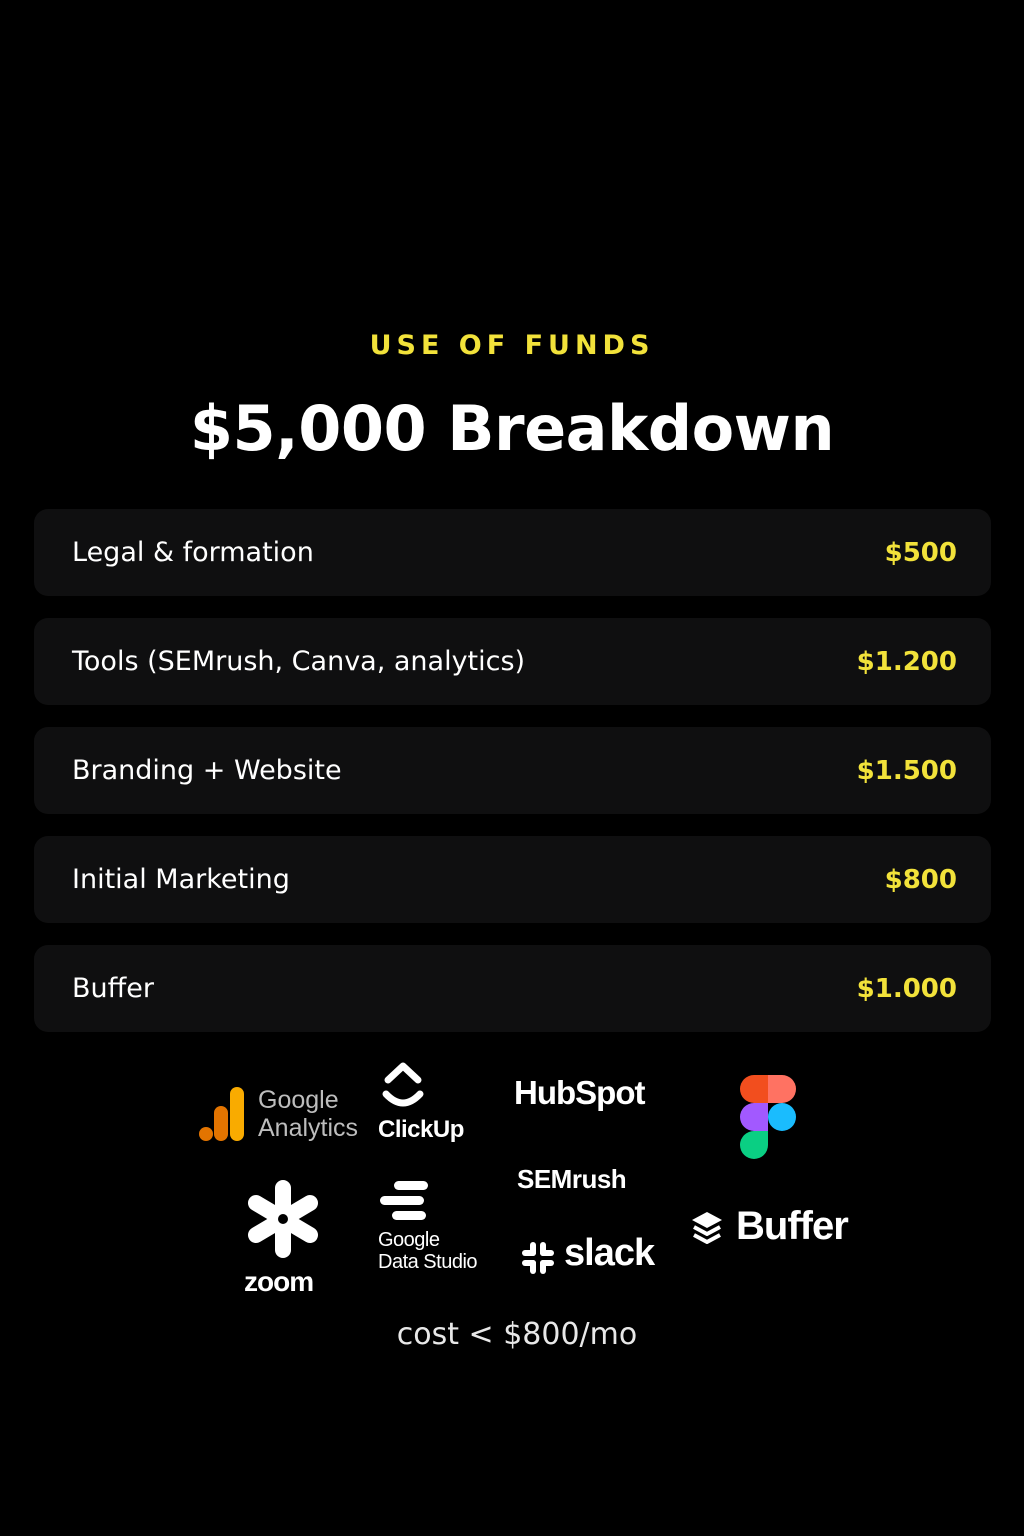 This screenshot has width=1024, height=1536. I want to click on zoom-icon, so click(283, 1219).